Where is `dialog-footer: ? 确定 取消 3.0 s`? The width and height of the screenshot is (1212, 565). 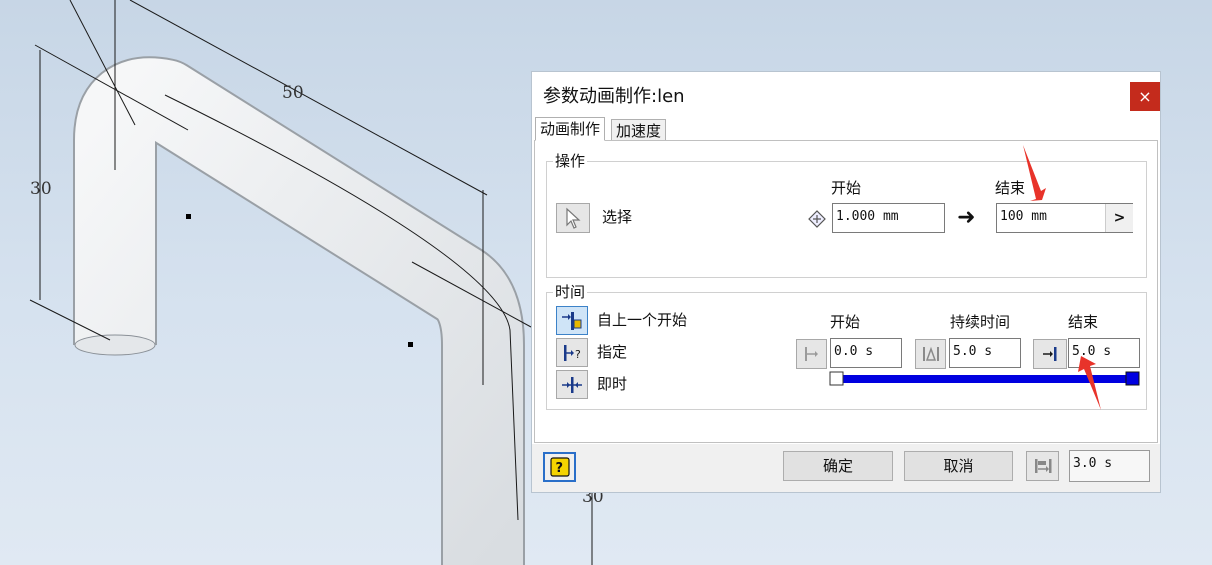
dialog-footer: ? 确定 取消 3.0 s is located at coordinates (846, 468).